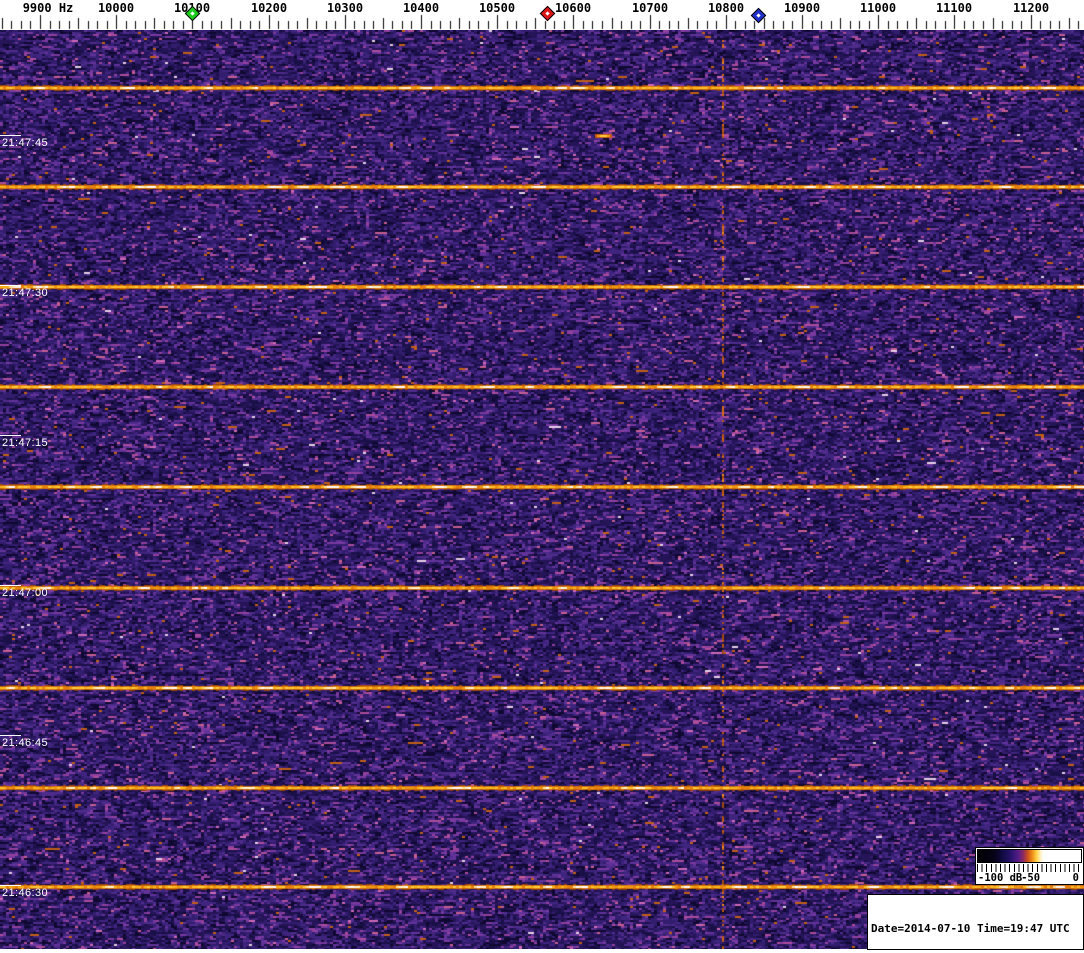 This screenshot has width=1084, height=953. I want to click on db-color-scale: -100 dB -50 0, so click(1029, 866).